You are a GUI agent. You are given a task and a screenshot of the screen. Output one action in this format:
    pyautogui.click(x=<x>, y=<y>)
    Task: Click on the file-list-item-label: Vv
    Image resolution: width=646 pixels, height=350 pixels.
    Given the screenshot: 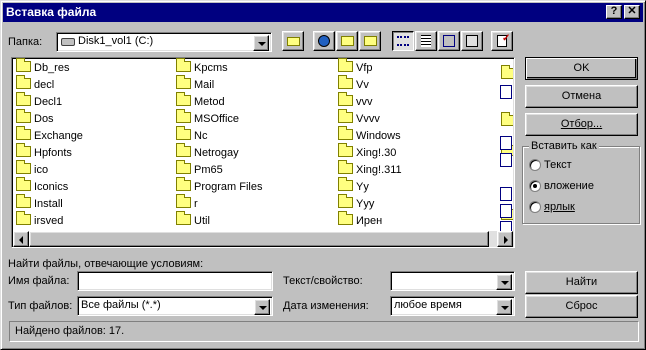 What is the action you would take?
    pyautogui.click(x=362, y=85)
    